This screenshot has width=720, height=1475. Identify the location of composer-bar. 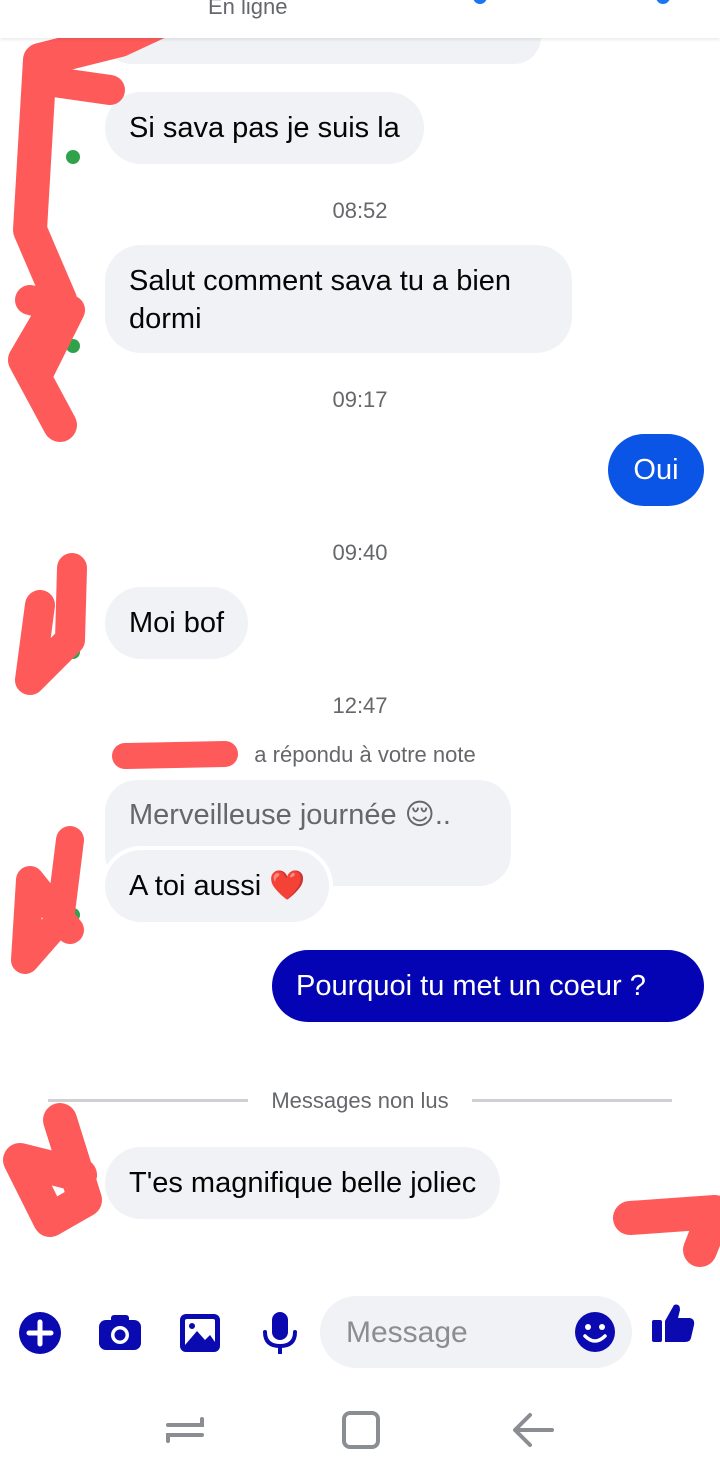
(360, 1332).